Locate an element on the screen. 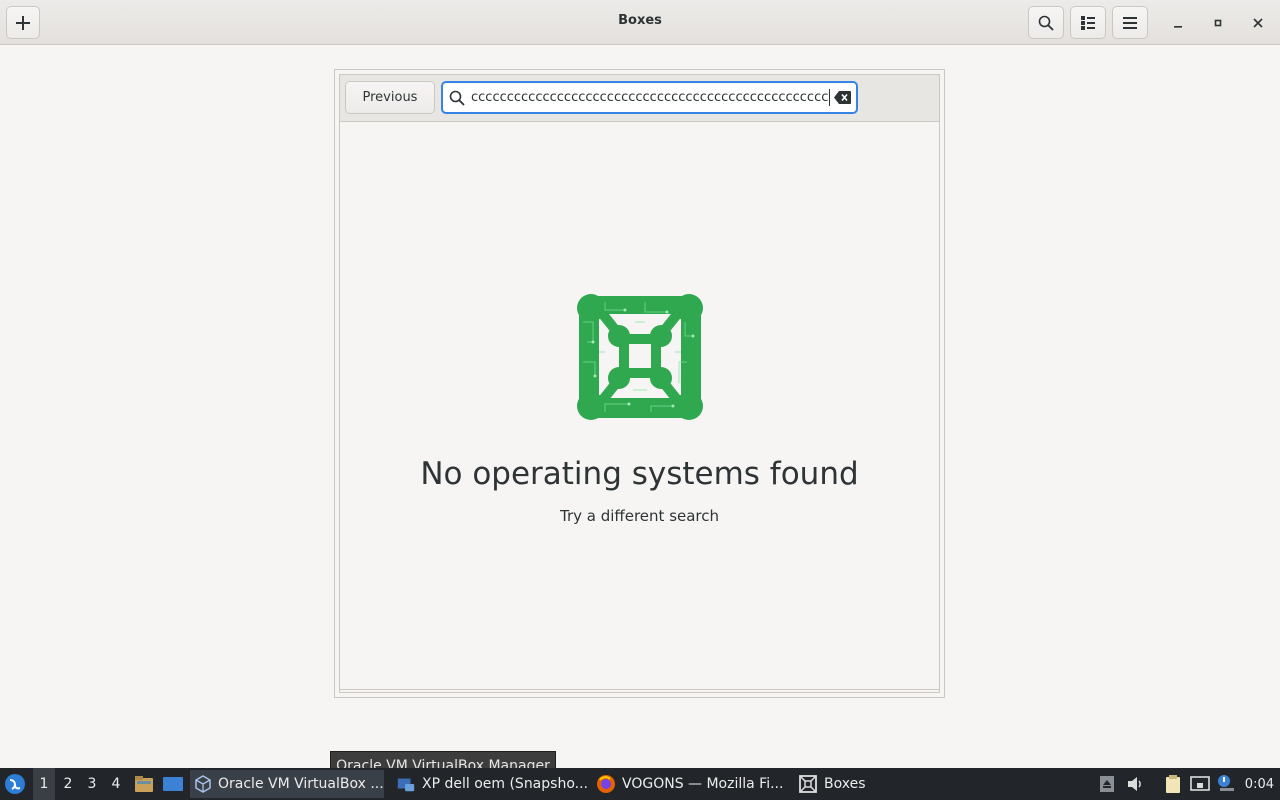  list-view-icon is located at coordinates (1088, 22).